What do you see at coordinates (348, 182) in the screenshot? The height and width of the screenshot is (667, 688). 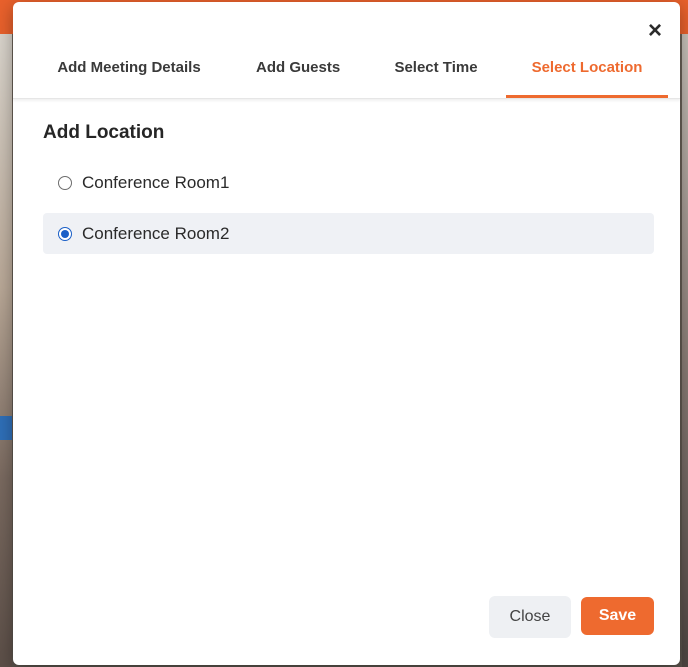 I see `location-option-1: Conference Room1` at bounding box center [348, 182].